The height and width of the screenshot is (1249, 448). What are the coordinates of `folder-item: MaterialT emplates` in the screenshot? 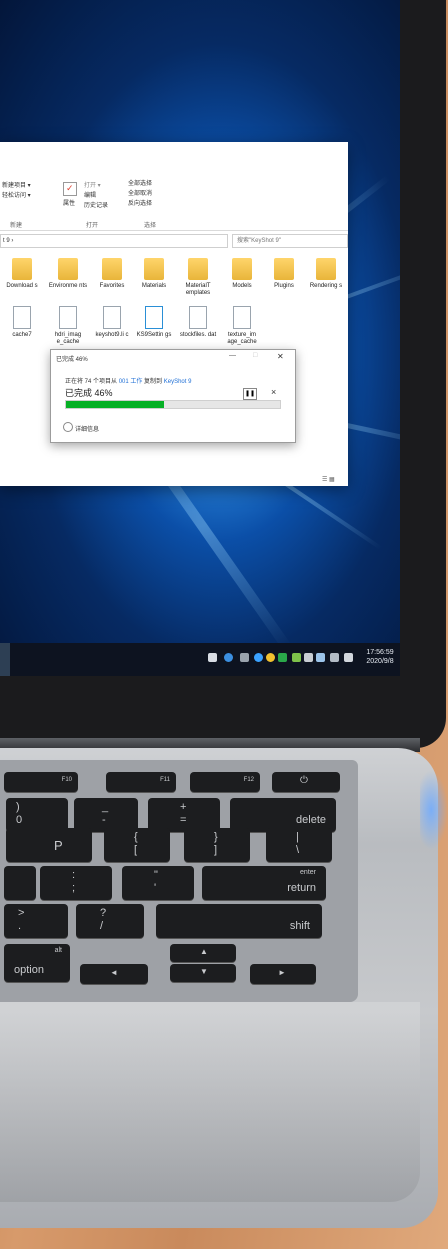 It's located at (198, 277).